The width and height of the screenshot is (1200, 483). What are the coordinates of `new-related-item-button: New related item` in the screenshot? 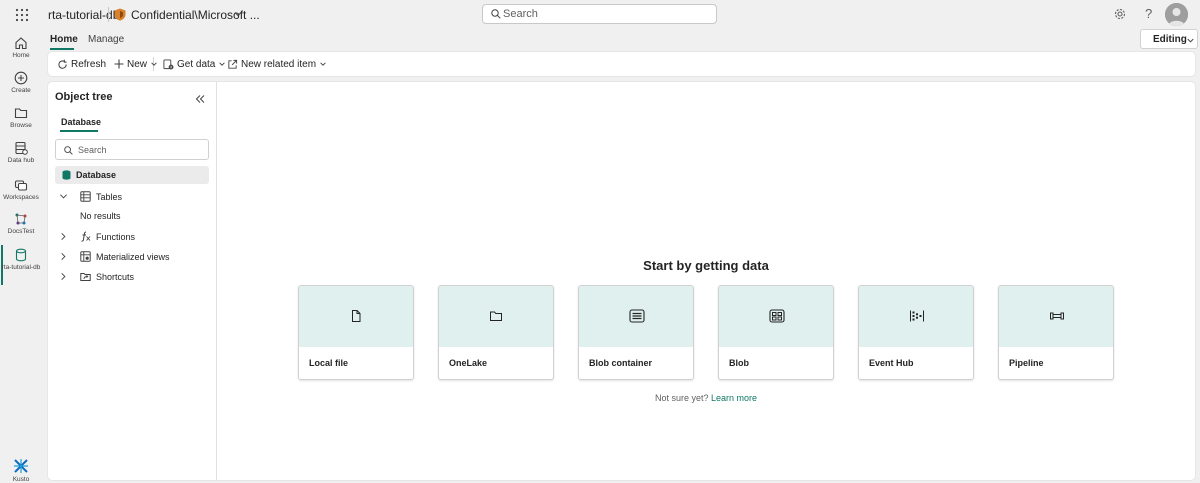 It's located at (277, 64).